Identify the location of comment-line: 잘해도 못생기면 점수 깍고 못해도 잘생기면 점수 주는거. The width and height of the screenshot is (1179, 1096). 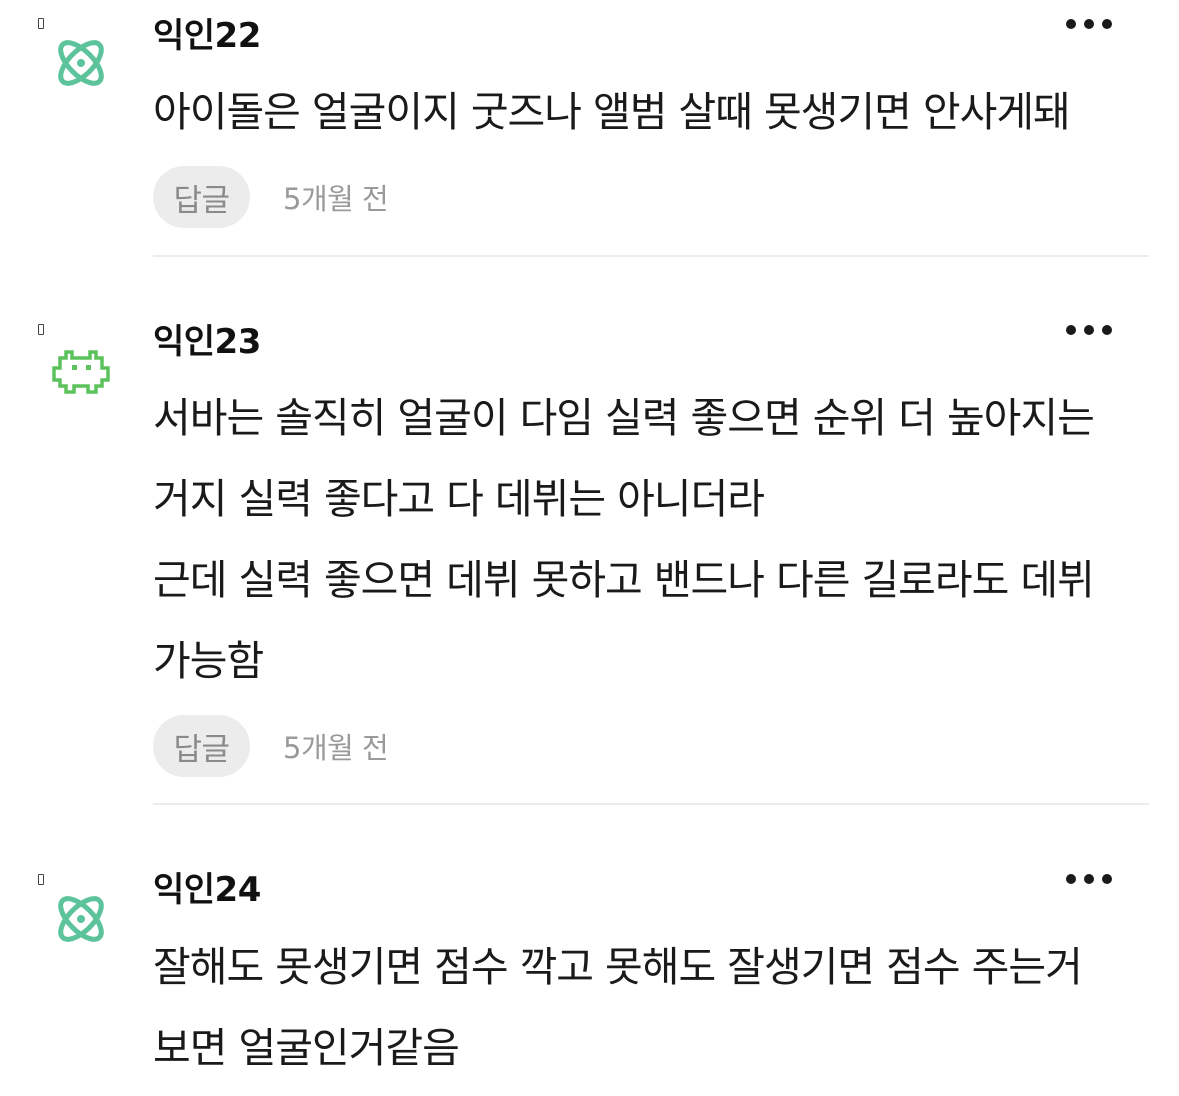
(618, 967).